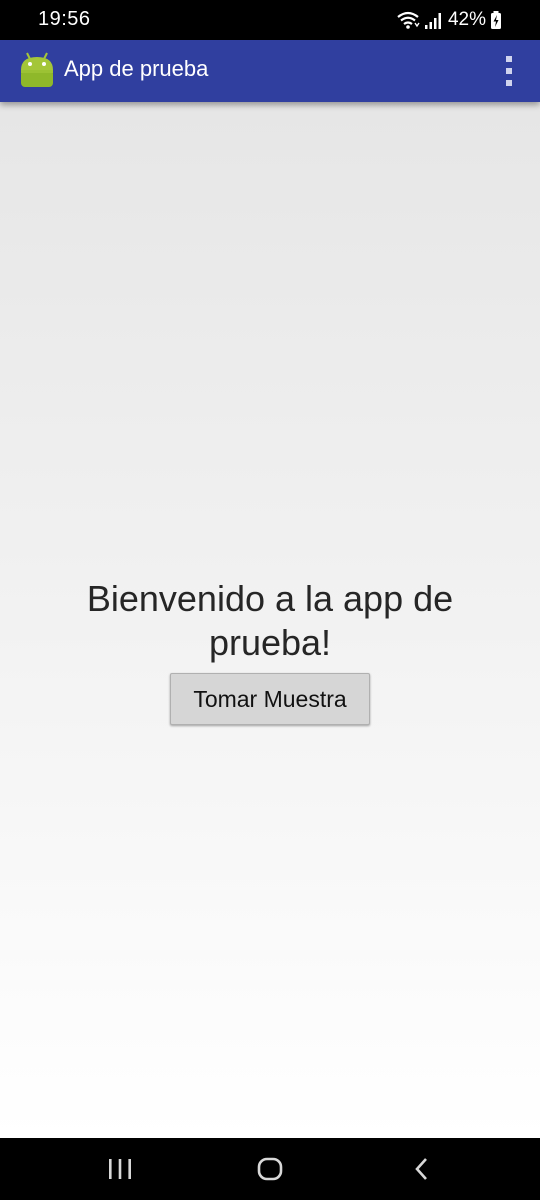 The image size is (540, 1200). What do you see at coordinates (432, 21) in the screenshot?
I see `signal-icon` at bounding box center [432, 21].